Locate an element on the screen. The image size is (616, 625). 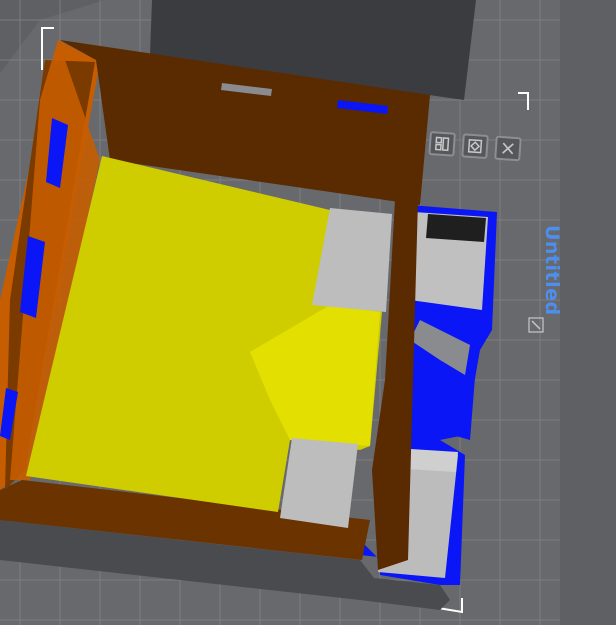
orient-icon is located at coordinates (475, 146).